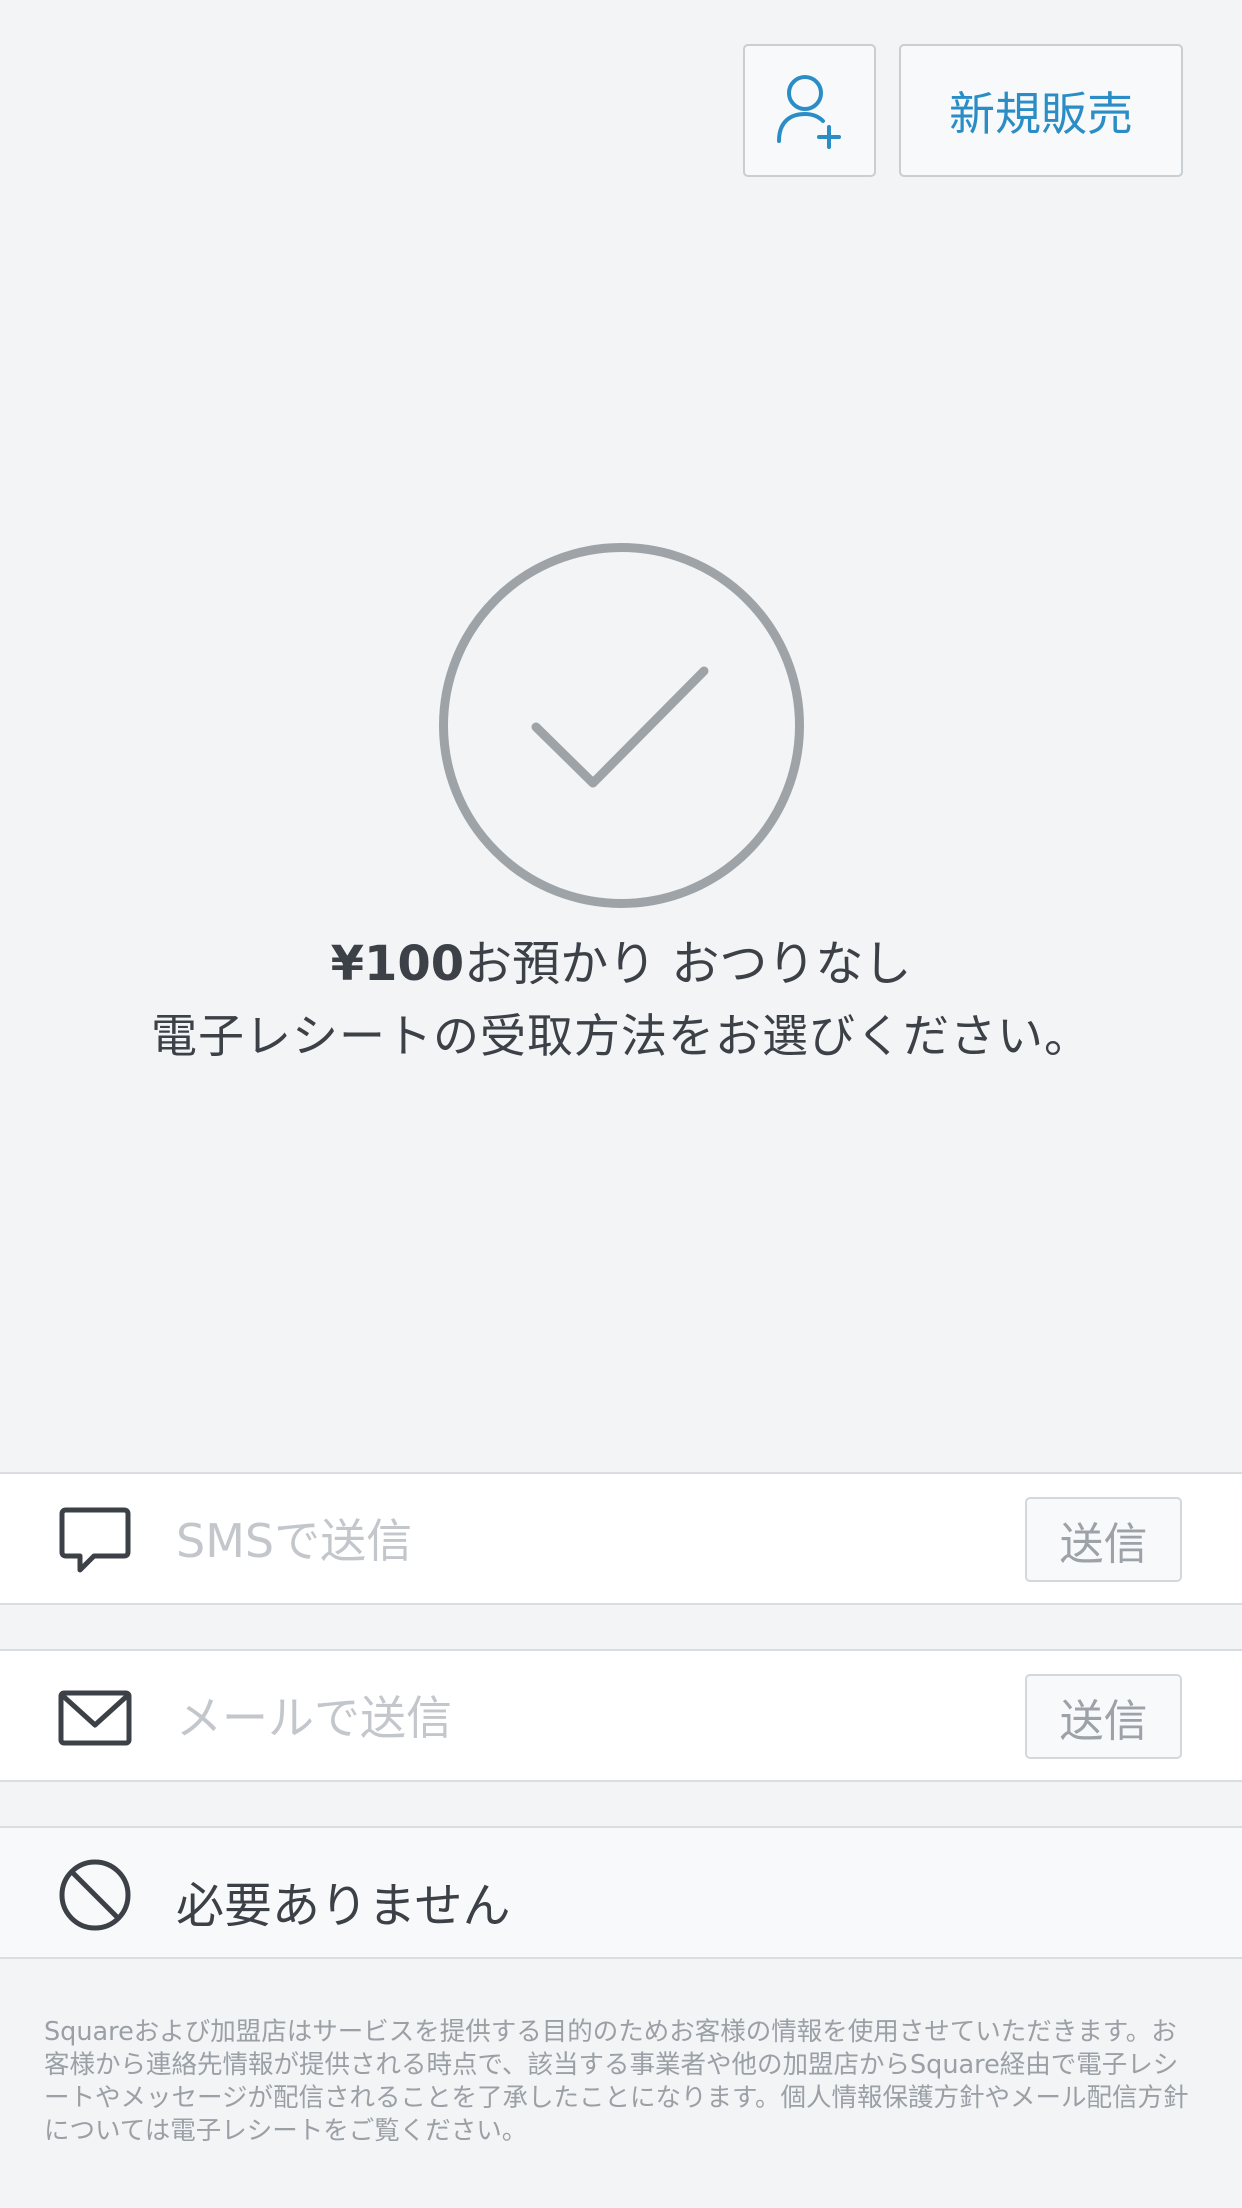 This screenshot has width=1242, height=2208. Describe the element at coordinates (688, 964) in the screenshot. I see `tender-text: お預かり おつりなし` at that location.